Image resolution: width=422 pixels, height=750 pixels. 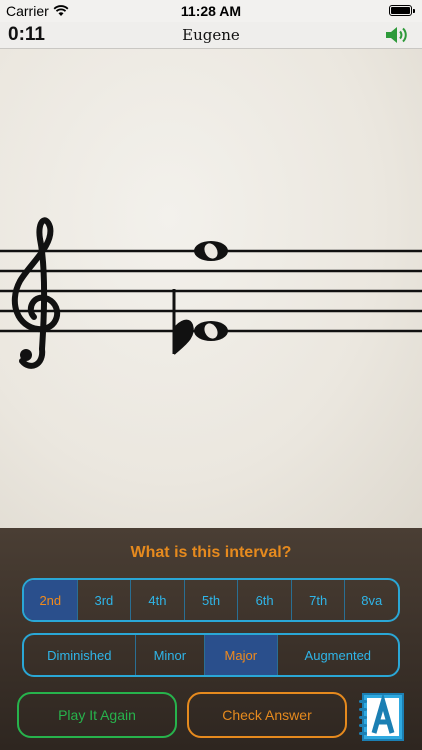 I want to click on check-answer-button: Check Answer, so click(x=267, y=715).